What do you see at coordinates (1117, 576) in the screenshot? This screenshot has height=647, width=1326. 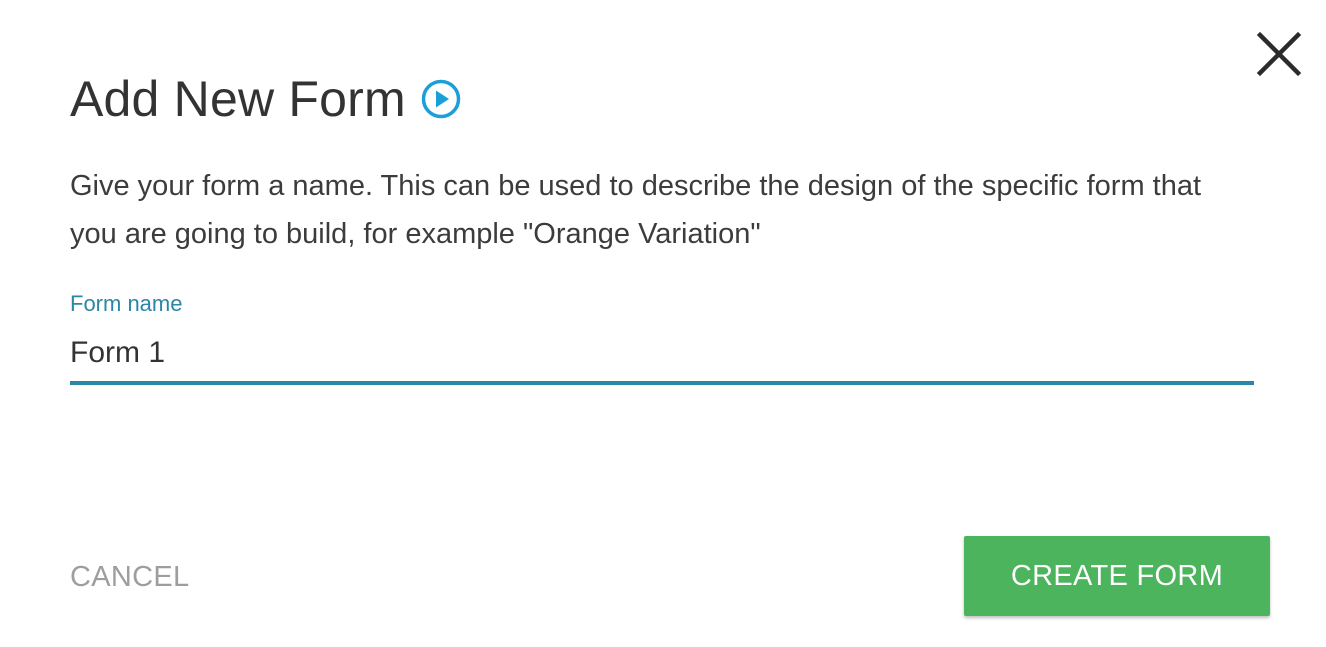 I see `create-form-button: CREATE FORM` at bounding box center [1117, 576].